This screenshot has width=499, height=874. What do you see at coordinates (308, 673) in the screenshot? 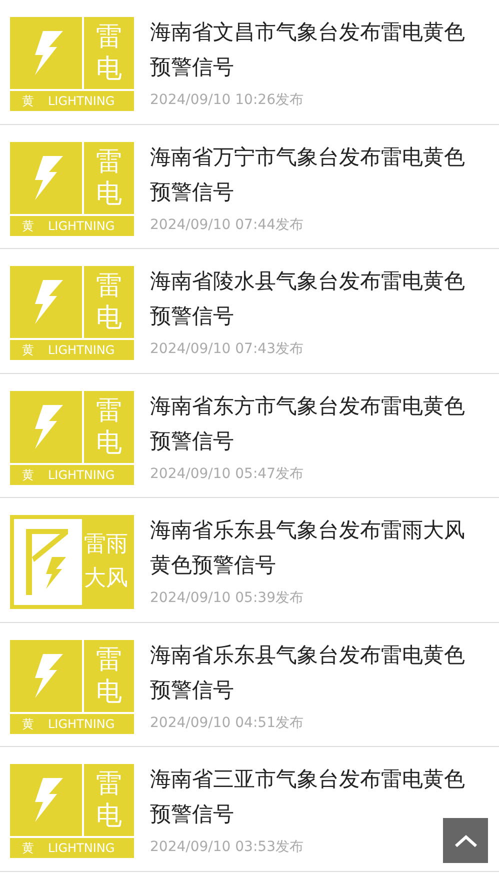
I see `alert-title: 海南省乐东县气象台发布雷电黄色预警信号` at bounding box center [308, 673].